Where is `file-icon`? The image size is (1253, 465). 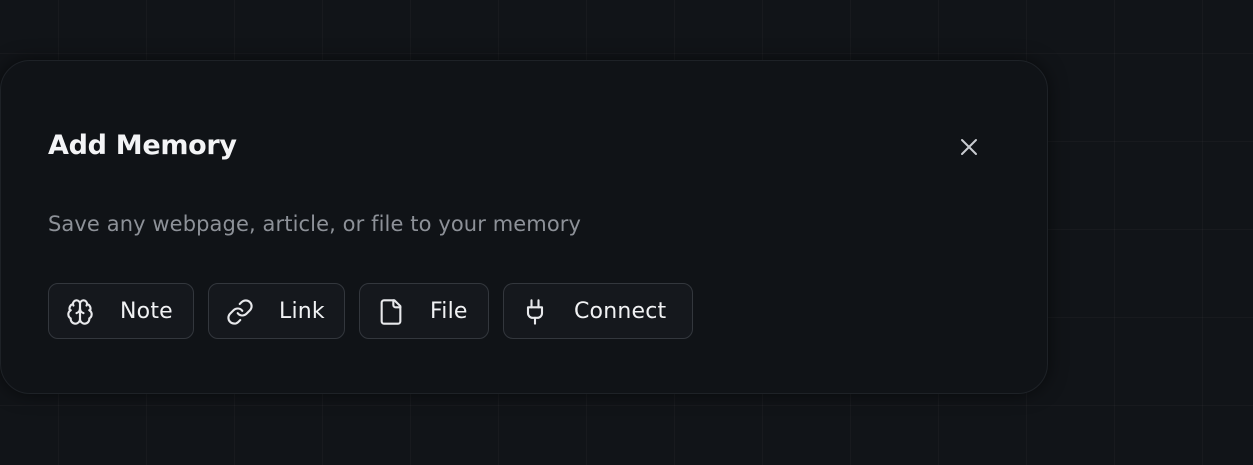 file-icon is located at coordinates (391, 312).